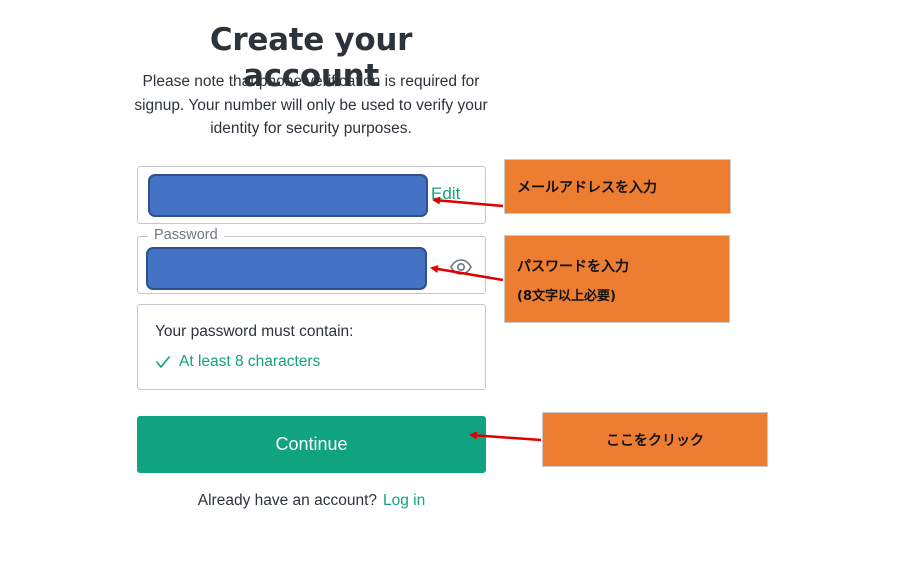 This screenshot has width=904, height=565. I want to click on password-annotation-box: パスワードを入力 (8文字以上必要), so click(617, 279).